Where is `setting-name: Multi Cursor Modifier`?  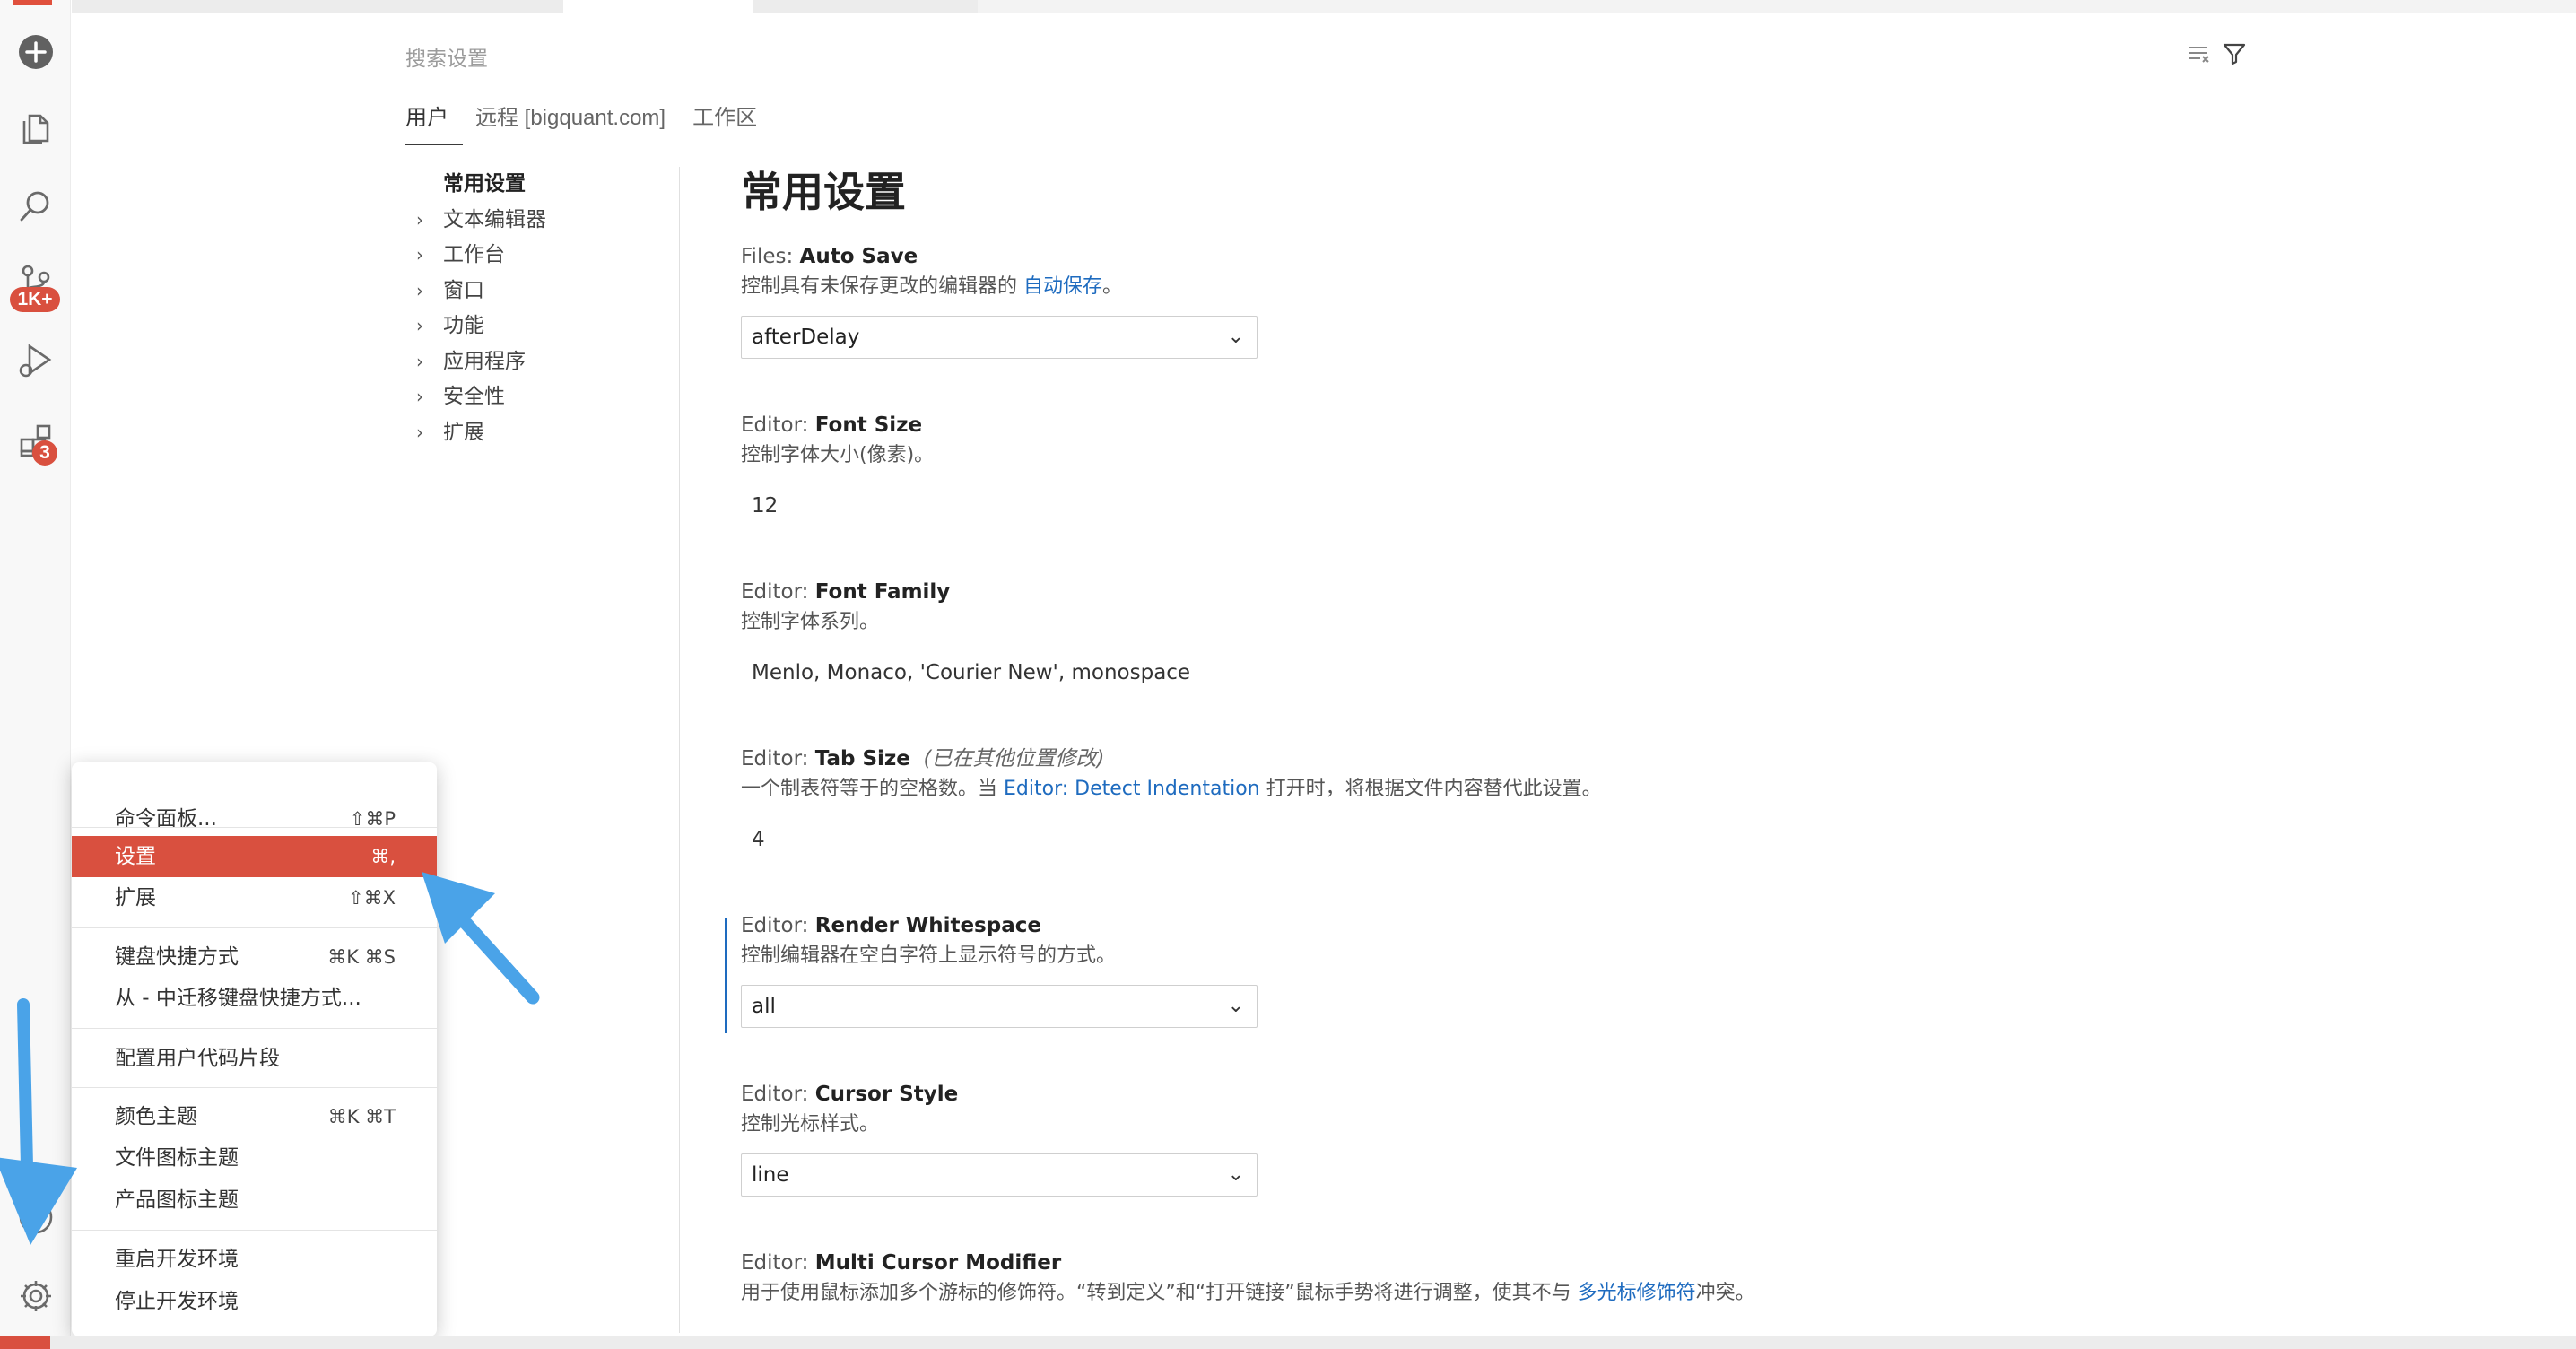 setting-name: Multi Cursor Modifier is located at coordinates (938, 1263).